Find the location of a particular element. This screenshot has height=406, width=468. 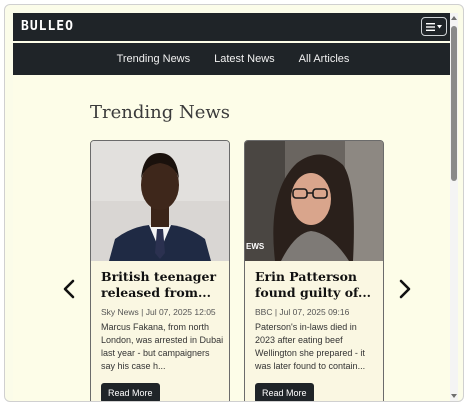

menu-toggle-button is located at coordinates (434, 26).